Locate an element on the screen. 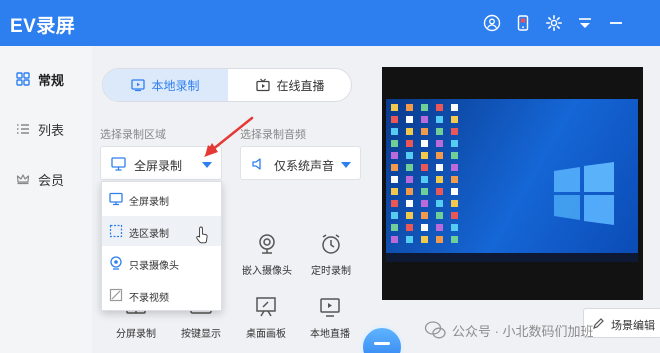 Image resolution: width=660 pixels, height=353 pixels. record-audio-value: 仅系统声音 is located at coordinates (304, 166).